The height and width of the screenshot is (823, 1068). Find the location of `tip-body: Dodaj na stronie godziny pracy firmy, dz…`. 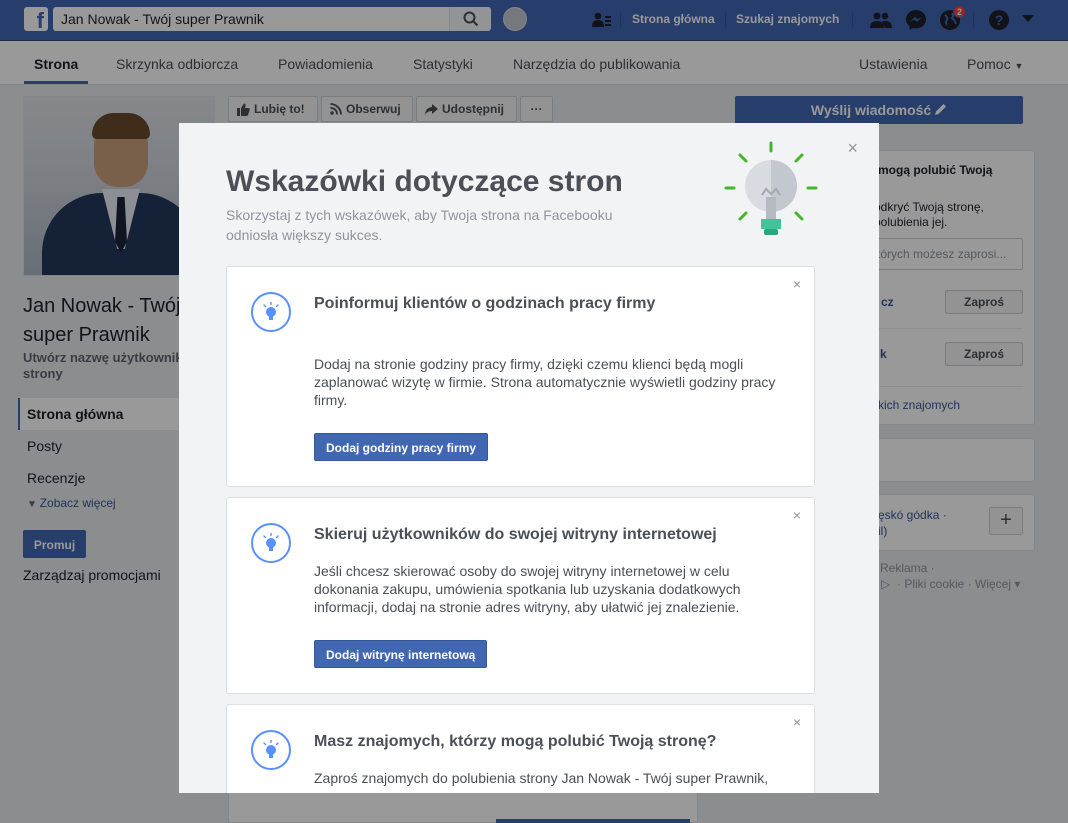

tip-body: Dodaj na stronie godziny pracy firmy, dz… is located at coordinates (545, 382).